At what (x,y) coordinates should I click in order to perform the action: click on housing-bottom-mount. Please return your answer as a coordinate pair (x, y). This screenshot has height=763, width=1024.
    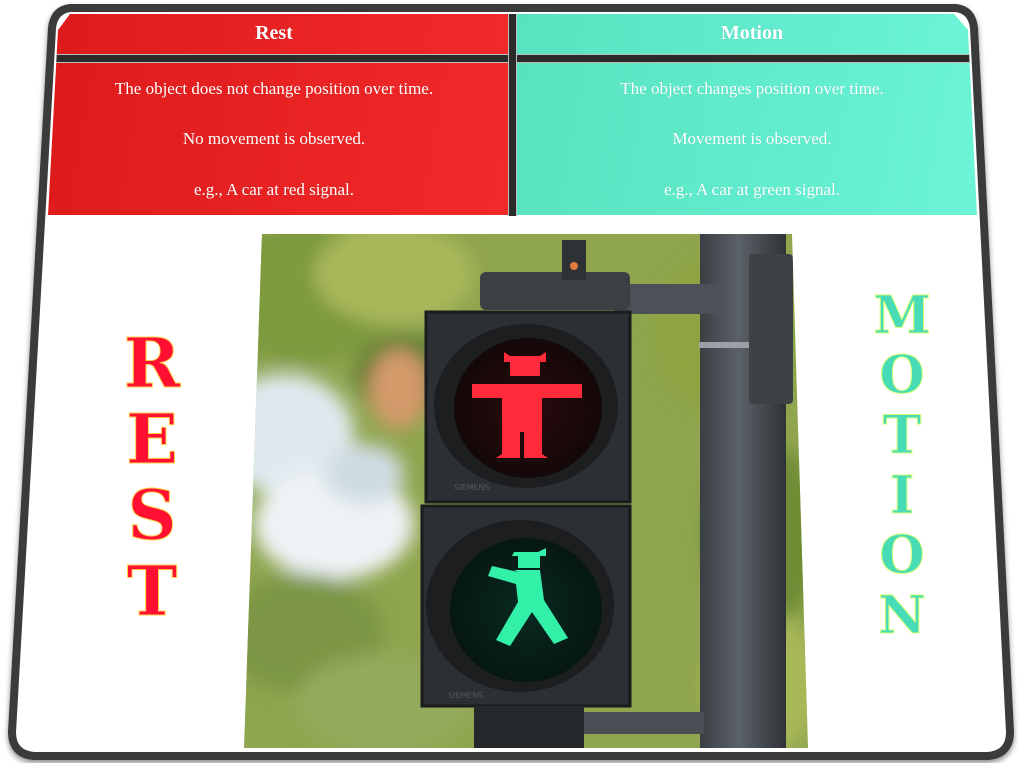
    Looking at the image, I should click on (529, 727).